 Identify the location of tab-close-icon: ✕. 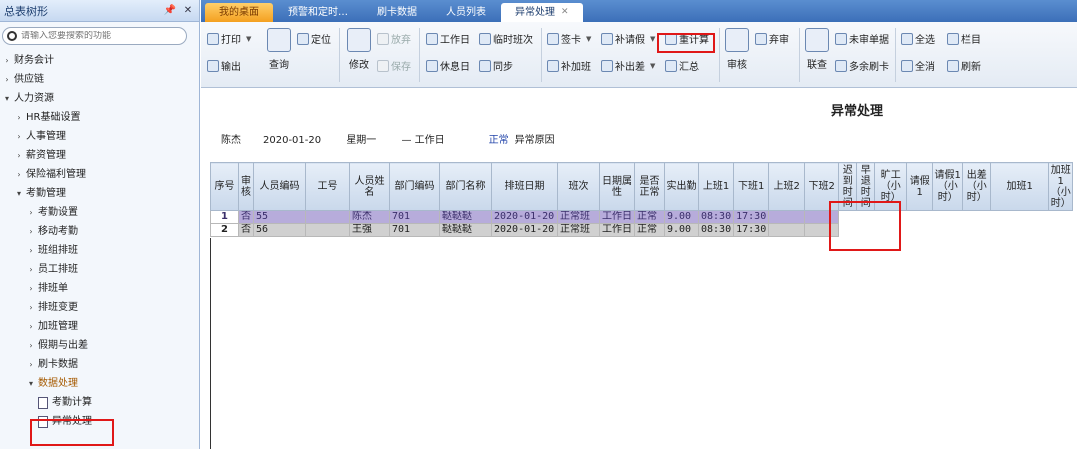
(565, 12).